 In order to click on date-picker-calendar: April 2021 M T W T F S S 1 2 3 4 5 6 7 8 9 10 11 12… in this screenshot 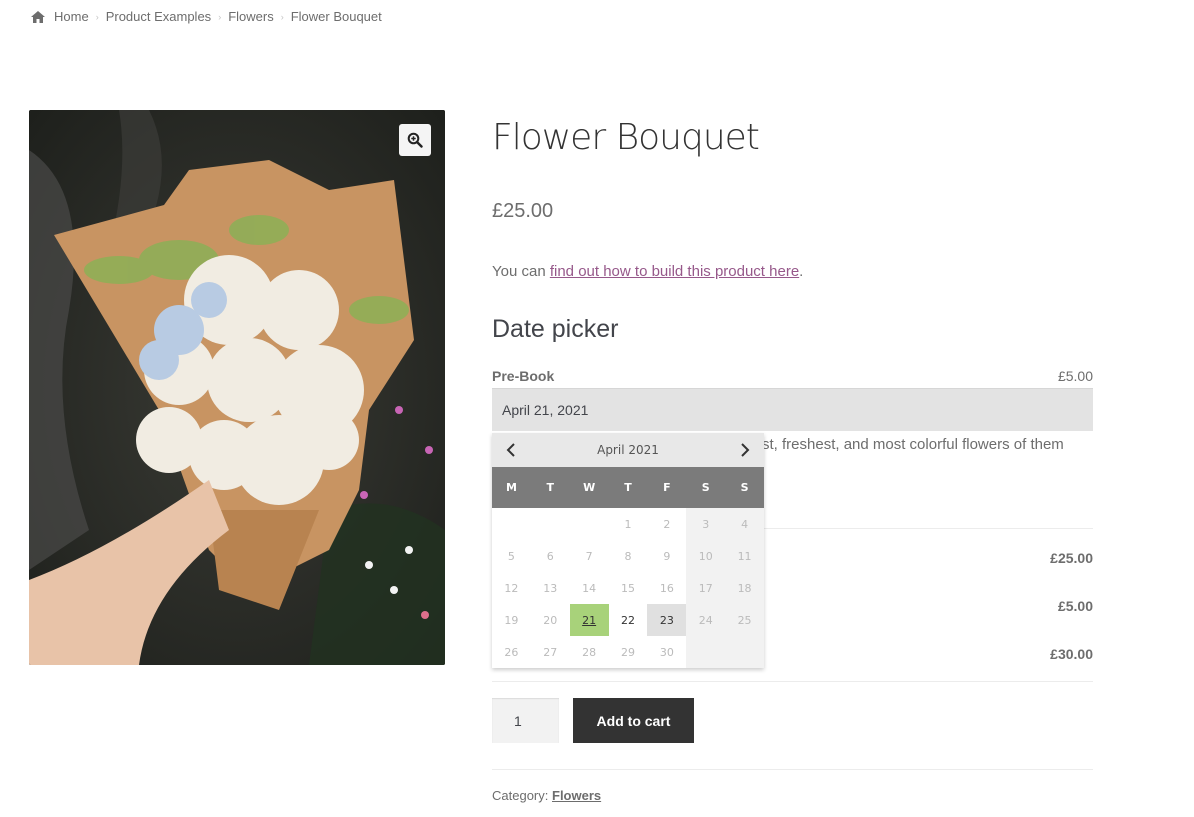, I will do `click(628, 550)`.